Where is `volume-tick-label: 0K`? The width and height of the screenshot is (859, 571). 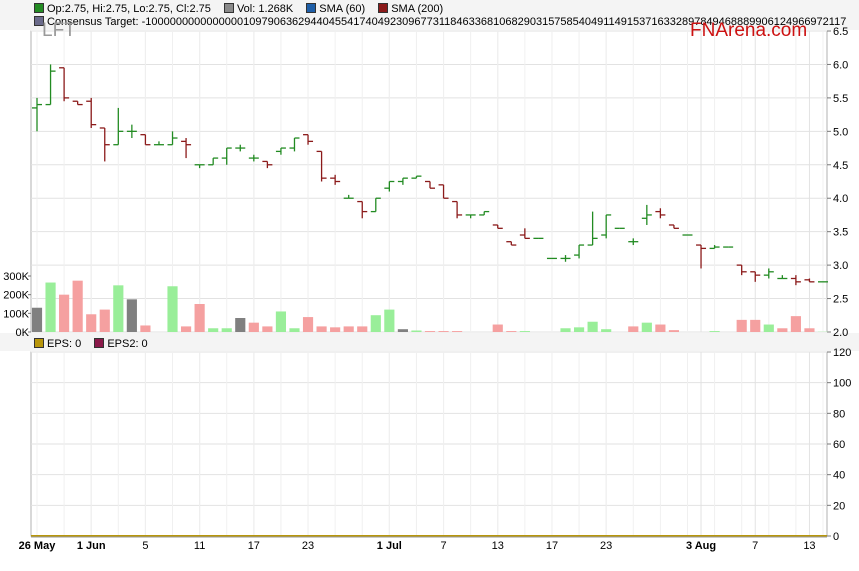 volume-tick-label: 0K is located at coordinates (23, 333).